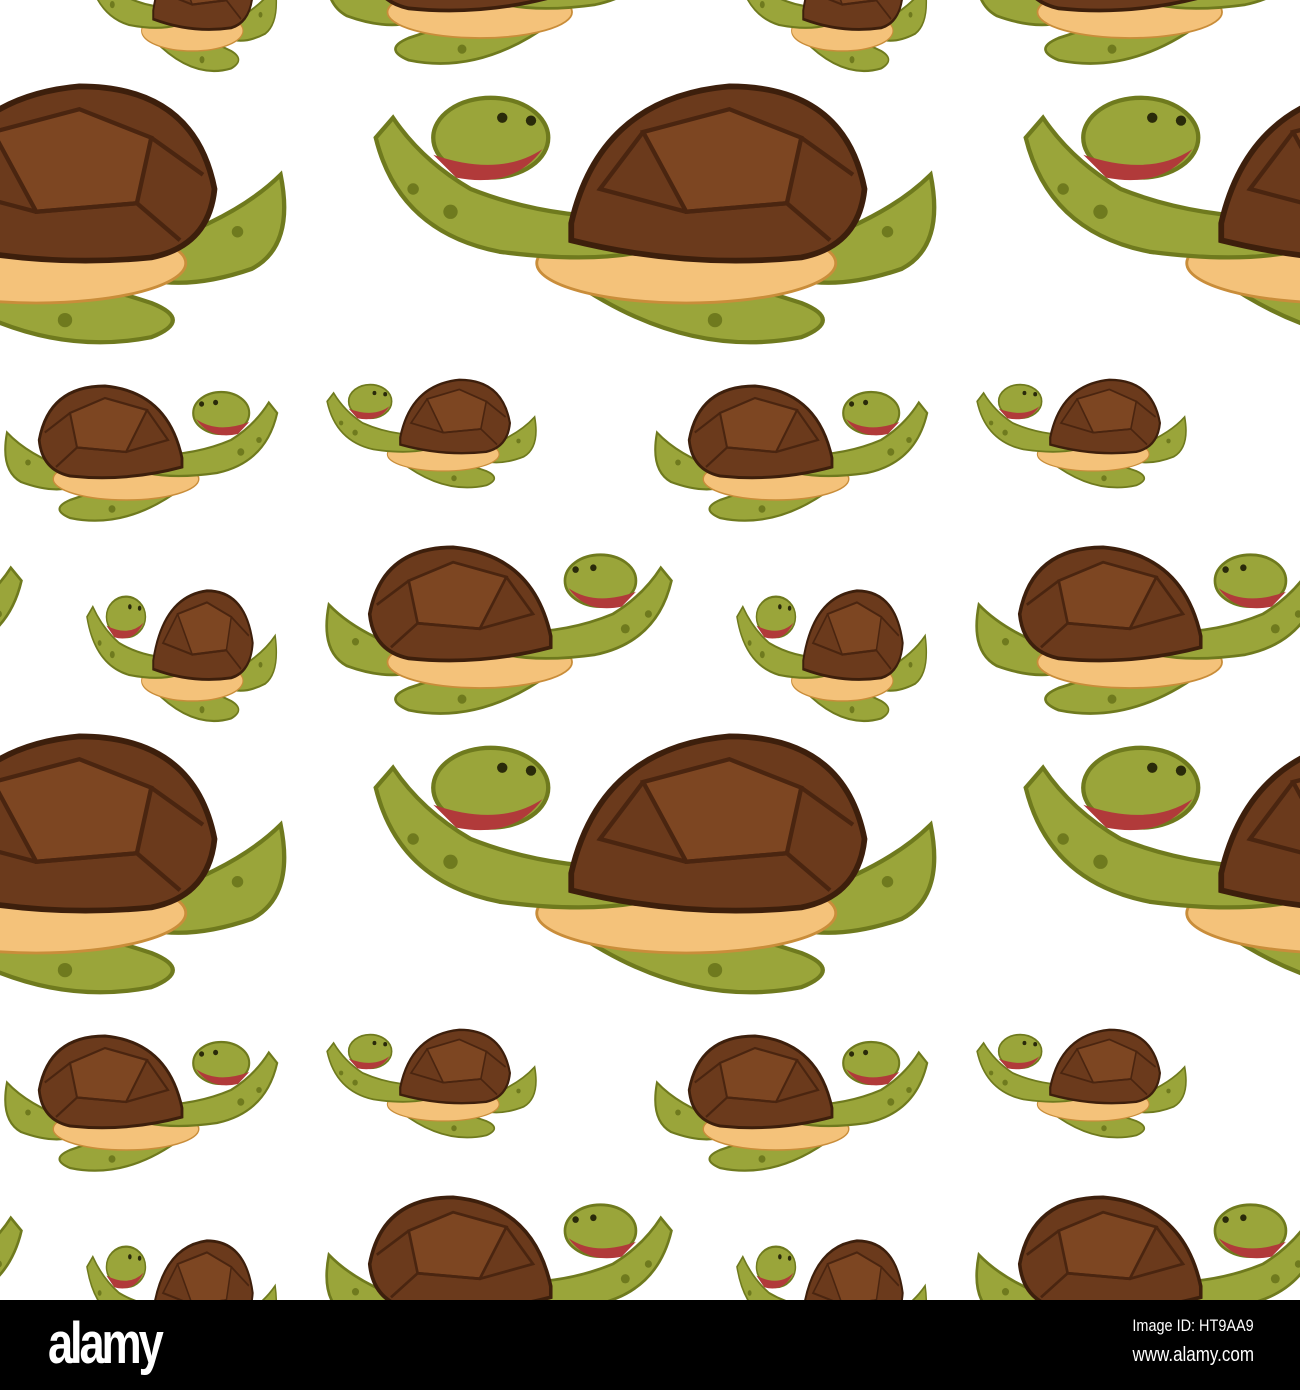 Image resolution: width=1300 pixels, height=1390 pixels. Describe the element at coordinates (1193, 1355) in the screenshot. I see `website-url: www.alamy.com` at that location.